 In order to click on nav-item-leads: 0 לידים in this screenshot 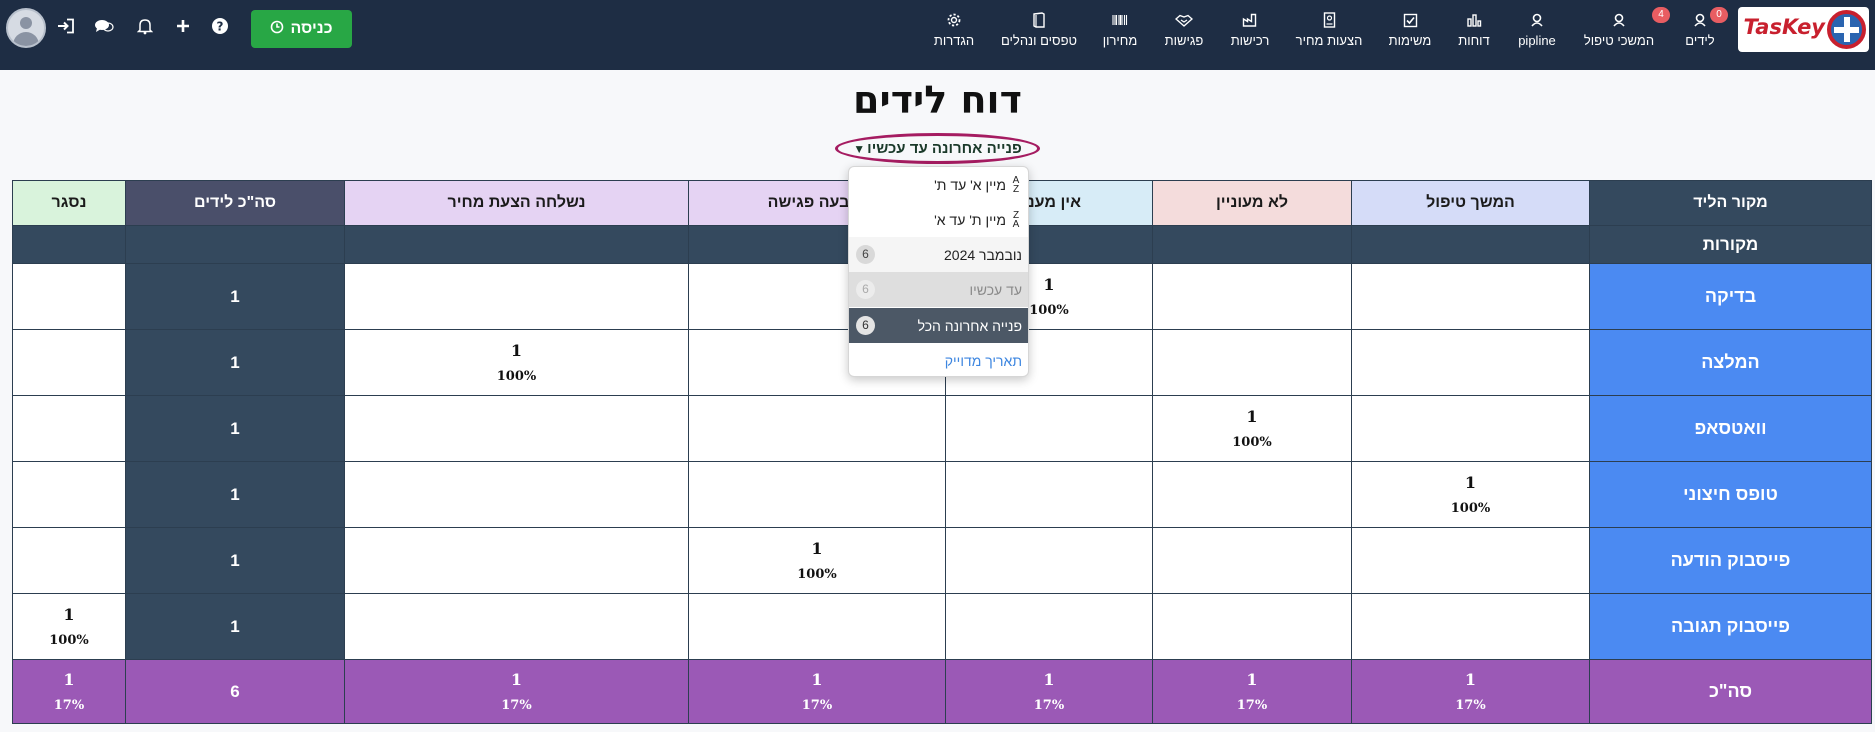, I will do `click(1705, 30)`.